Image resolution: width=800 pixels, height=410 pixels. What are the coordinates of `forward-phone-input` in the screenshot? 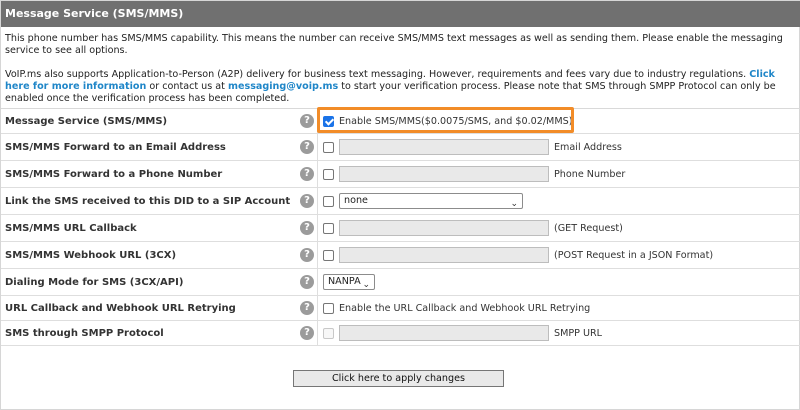 It's located at (444, 174).